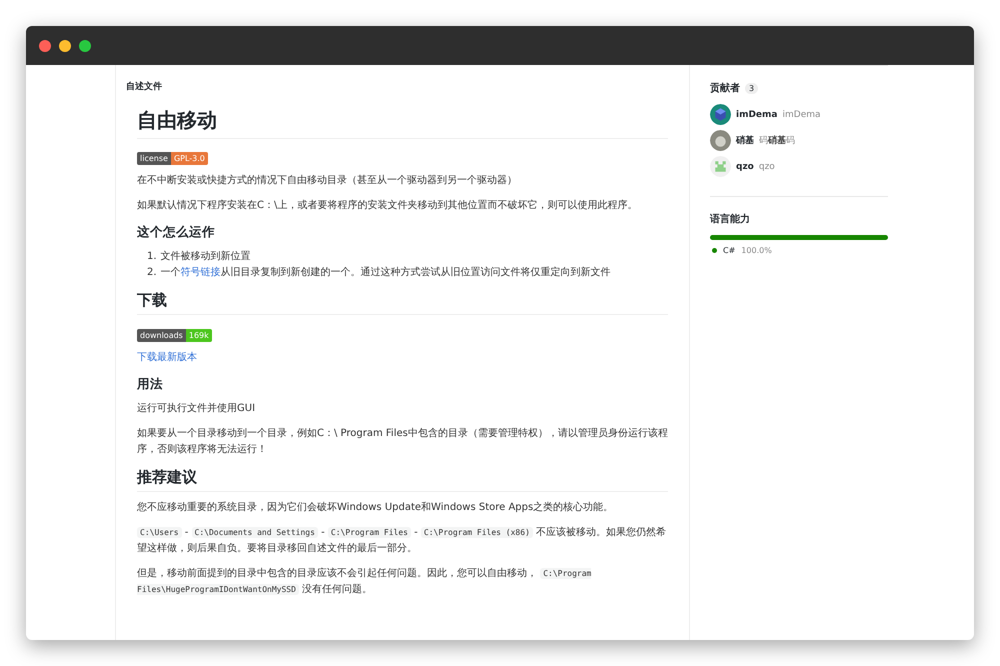 Image resolution: width=1000 pixels, height=666 pixels. Describe the element at coordinates (402, 441) in the screenshot. I see `paragraph: 如果要从一个目录移动到一个目录，例如C：\ Program Files中包含的目录（需要管理特权），请以管理员身份运行该程序，否则该程序将无法运行！` at that location.